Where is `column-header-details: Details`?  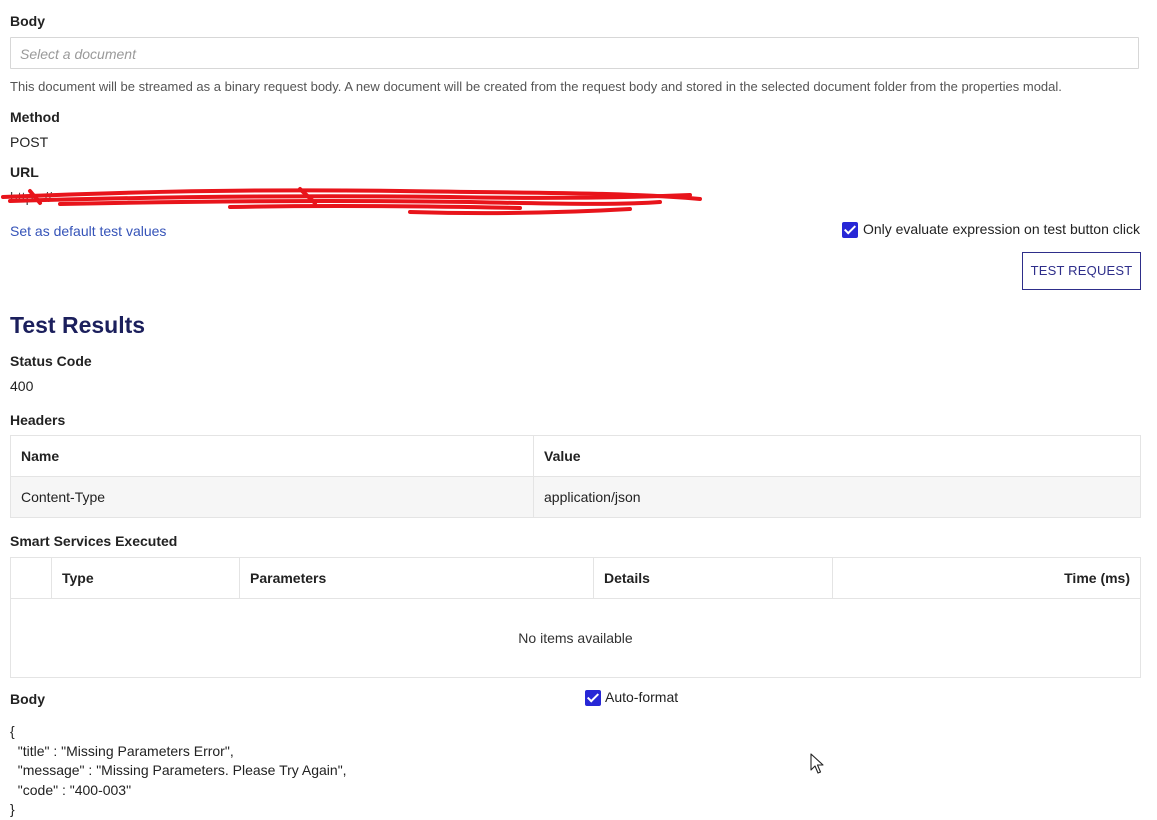
column-header-details: Details is located at coordinates (713, 578).